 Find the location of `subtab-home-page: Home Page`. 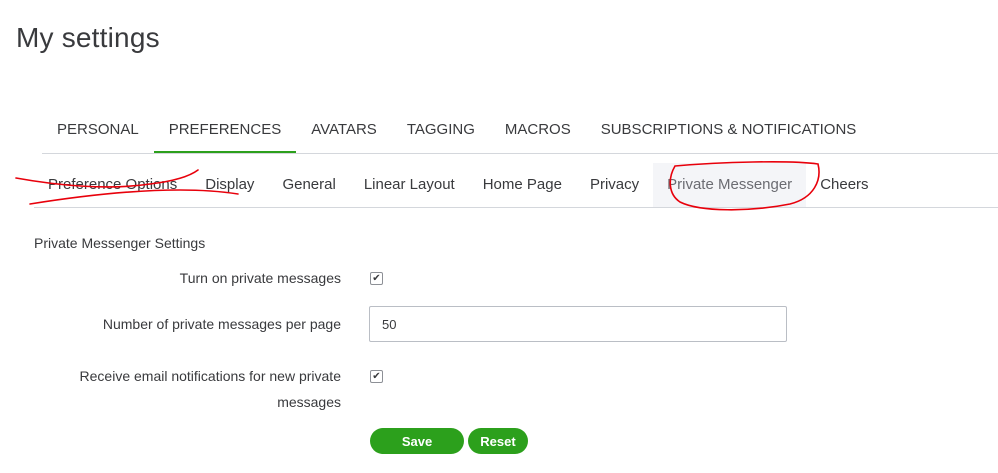

subtab-home-page: Home Page is located at coordinates (522, 185).